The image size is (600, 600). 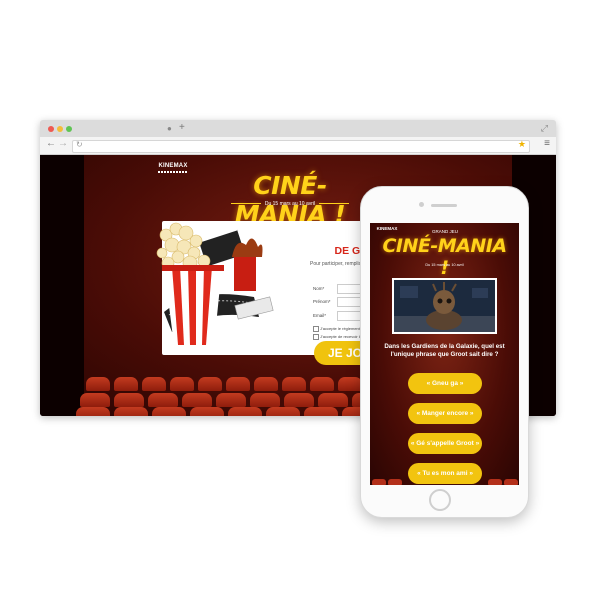 I want to click on groot-illustration, so click(x=444, y=306).